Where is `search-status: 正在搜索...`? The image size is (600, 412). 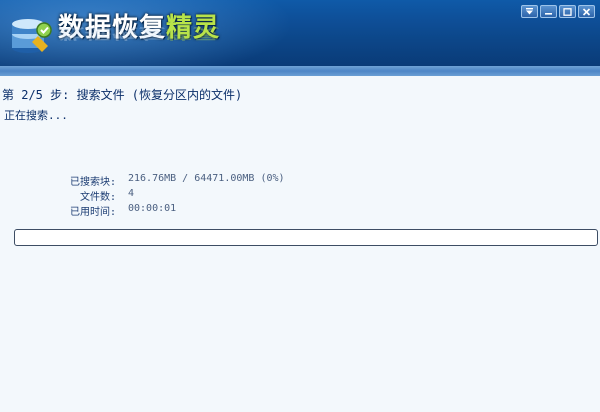
search-status: 正在搜索... is located at coordinates (36, 115).